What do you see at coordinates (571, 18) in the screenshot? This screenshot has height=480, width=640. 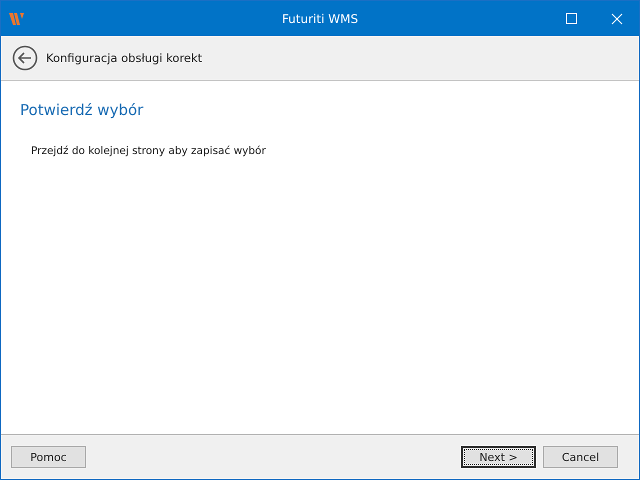 I see `maximize-icon` at bounding box center [571, 18].